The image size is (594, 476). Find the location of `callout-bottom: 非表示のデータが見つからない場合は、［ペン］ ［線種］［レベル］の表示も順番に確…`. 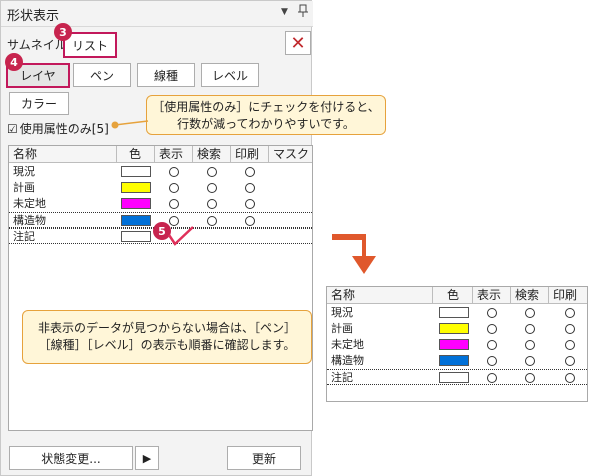

callout-bottom: 非表示のデータが見つからない場合は、［ペン］ ［線種］［レベル］の表示も順番に確… is located at coordinates (167, 337).